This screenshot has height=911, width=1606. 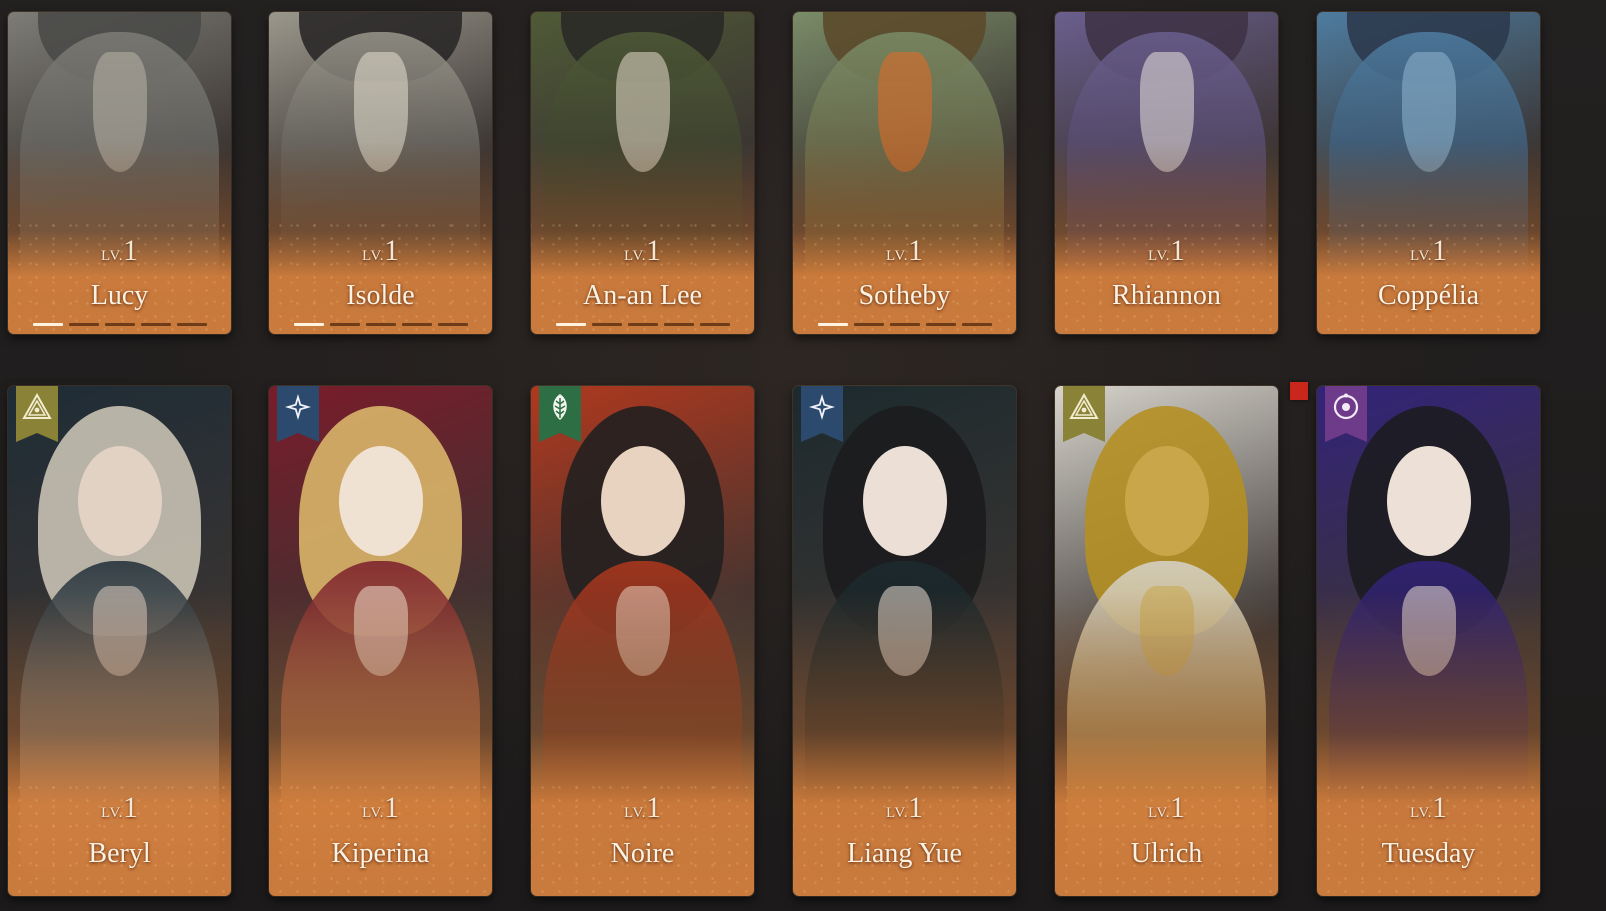 I want to click on character-name: Sotheby, so click(x=904, y=295).